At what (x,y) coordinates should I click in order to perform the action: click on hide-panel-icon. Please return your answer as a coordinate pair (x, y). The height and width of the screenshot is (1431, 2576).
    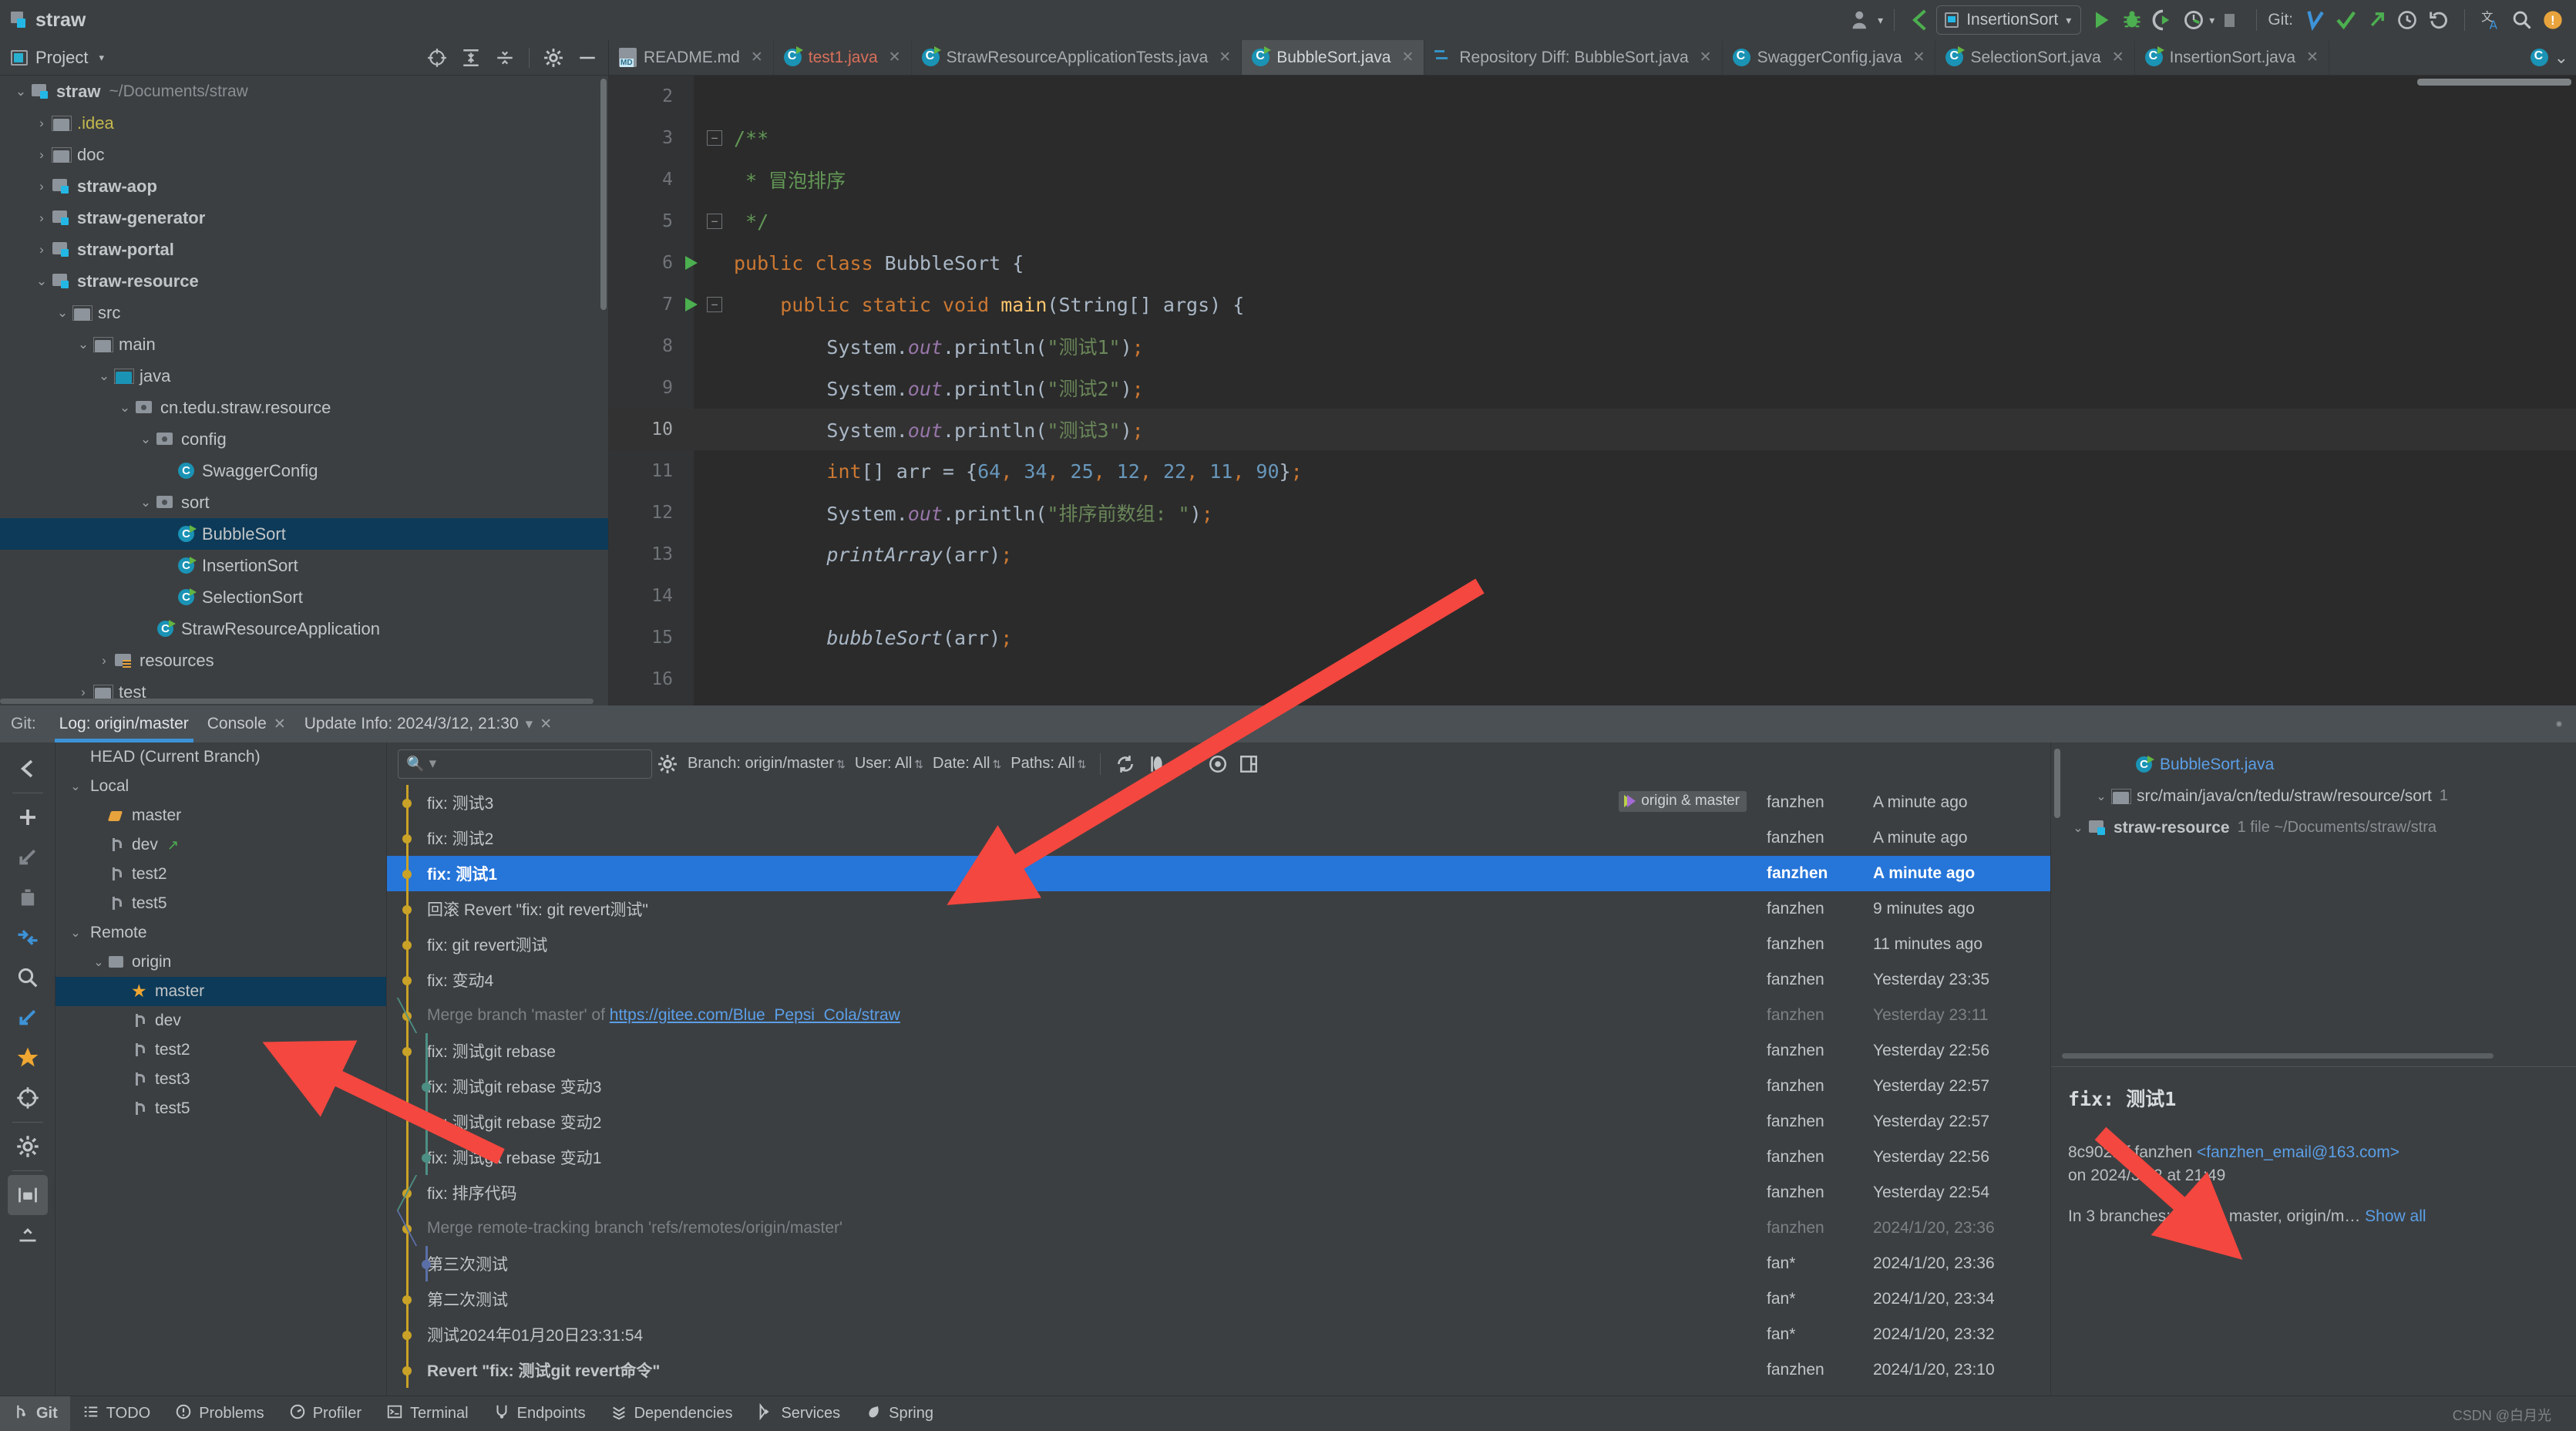
    Looking at the image, I should click on (587, 58).